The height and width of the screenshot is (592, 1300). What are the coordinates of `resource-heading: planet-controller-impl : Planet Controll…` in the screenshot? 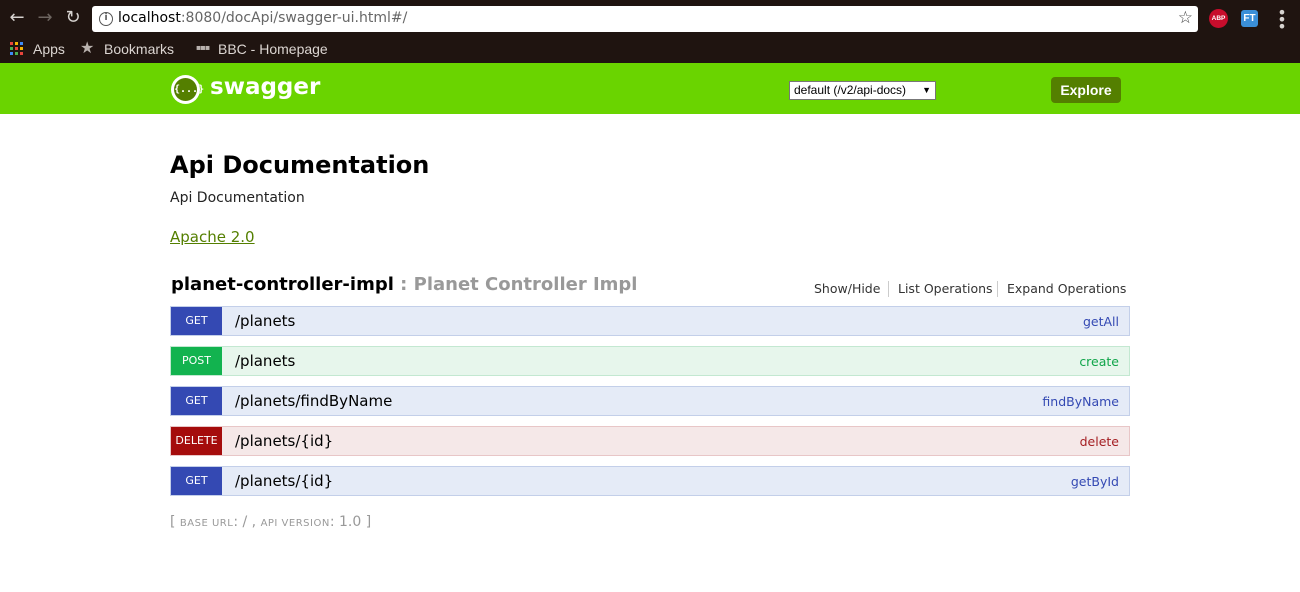 It's located at (404, 284).